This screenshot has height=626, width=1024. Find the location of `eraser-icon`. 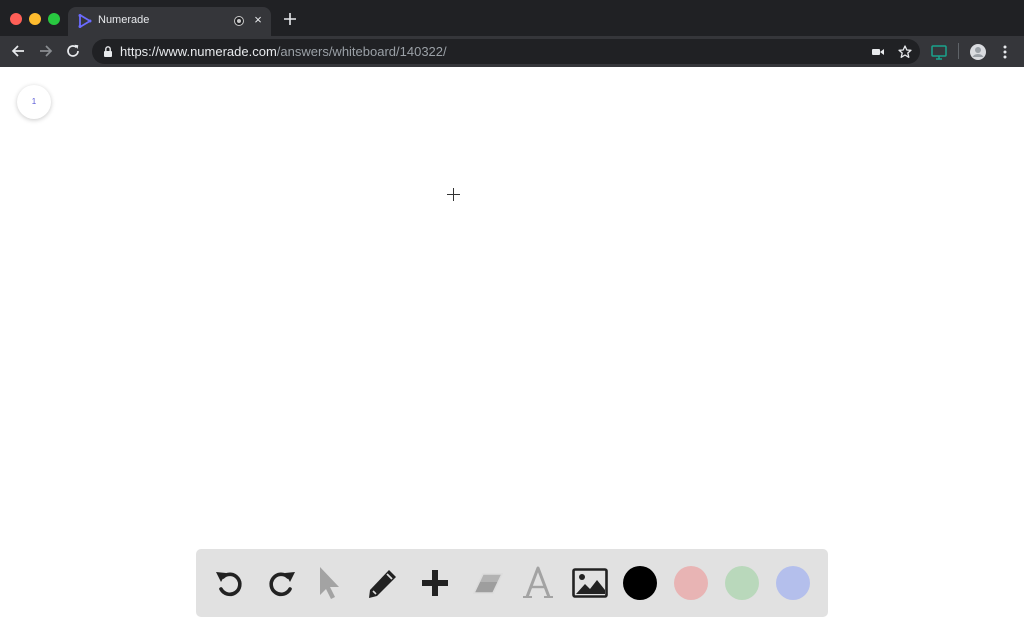

eraser-icon is located at coordinates (487, 583).